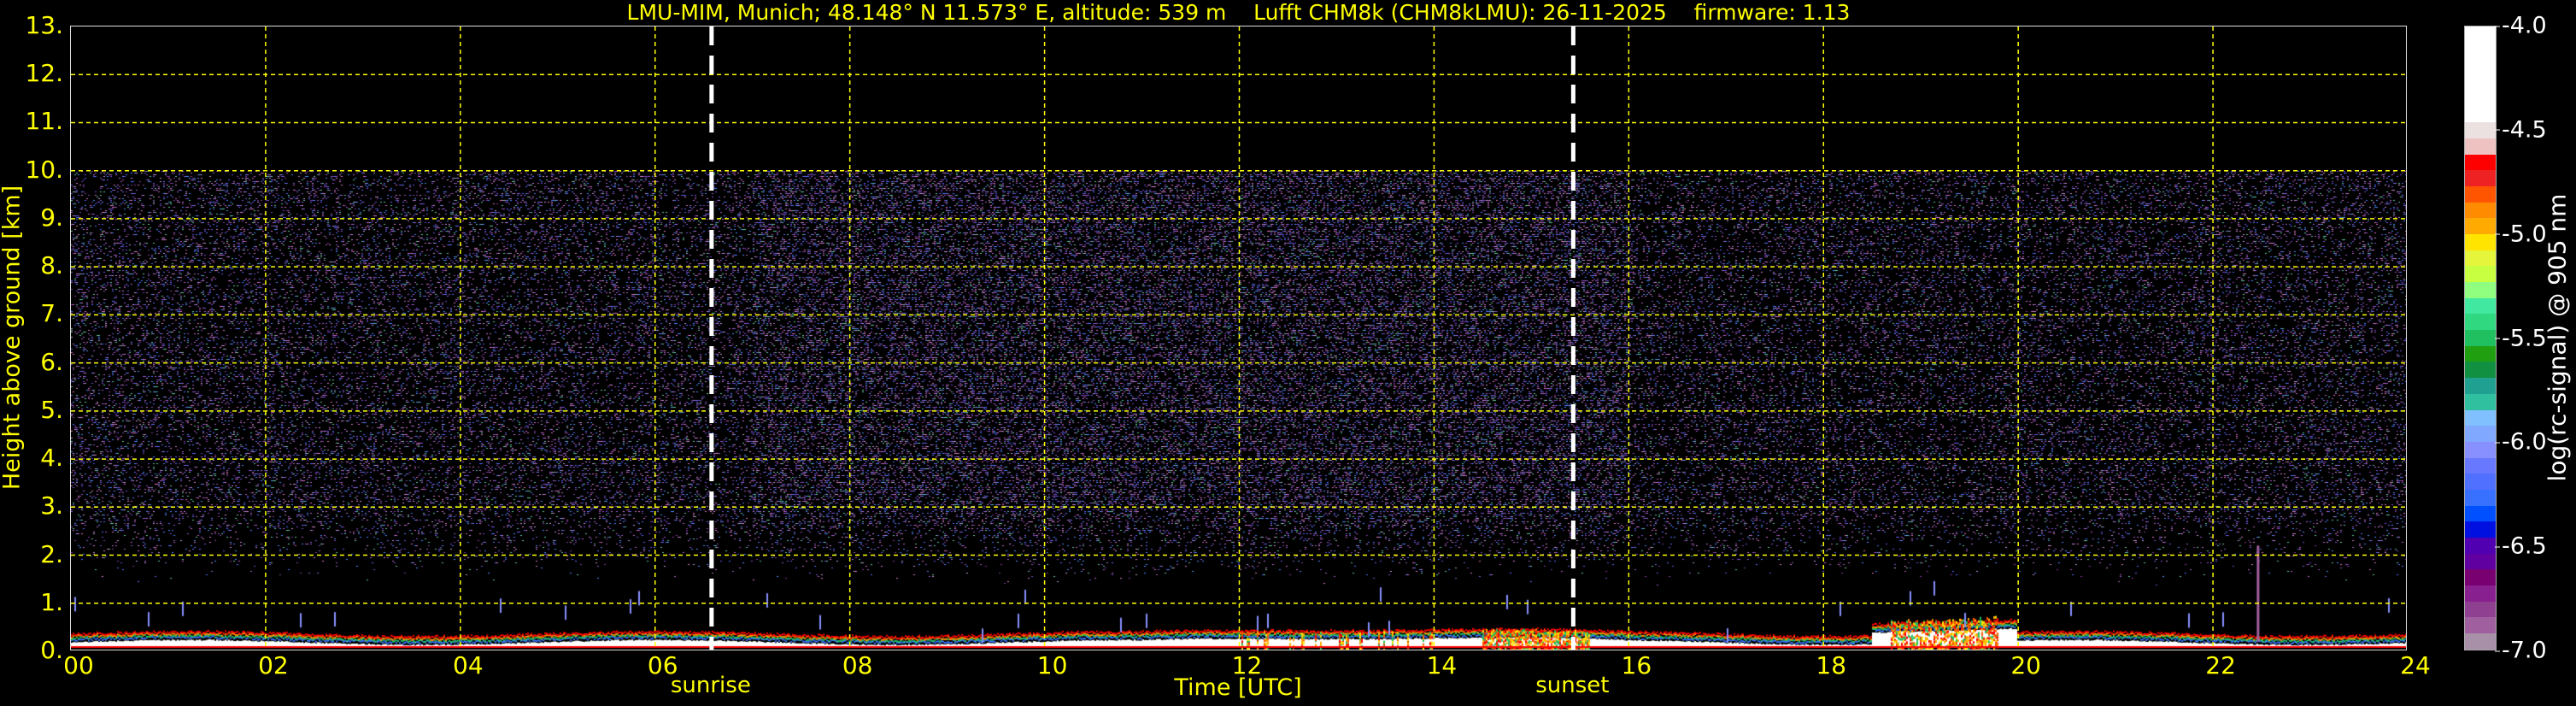  Describe the element at coordinates (1572, 685) in the screenshot. I see `event-label-sunset: sunset` at that location.